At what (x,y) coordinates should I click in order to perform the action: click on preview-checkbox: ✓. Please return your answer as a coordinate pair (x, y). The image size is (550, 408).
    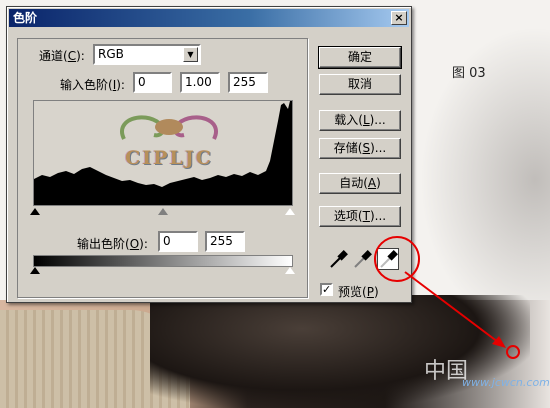
    Looking at the image, I should click on (326, 289).